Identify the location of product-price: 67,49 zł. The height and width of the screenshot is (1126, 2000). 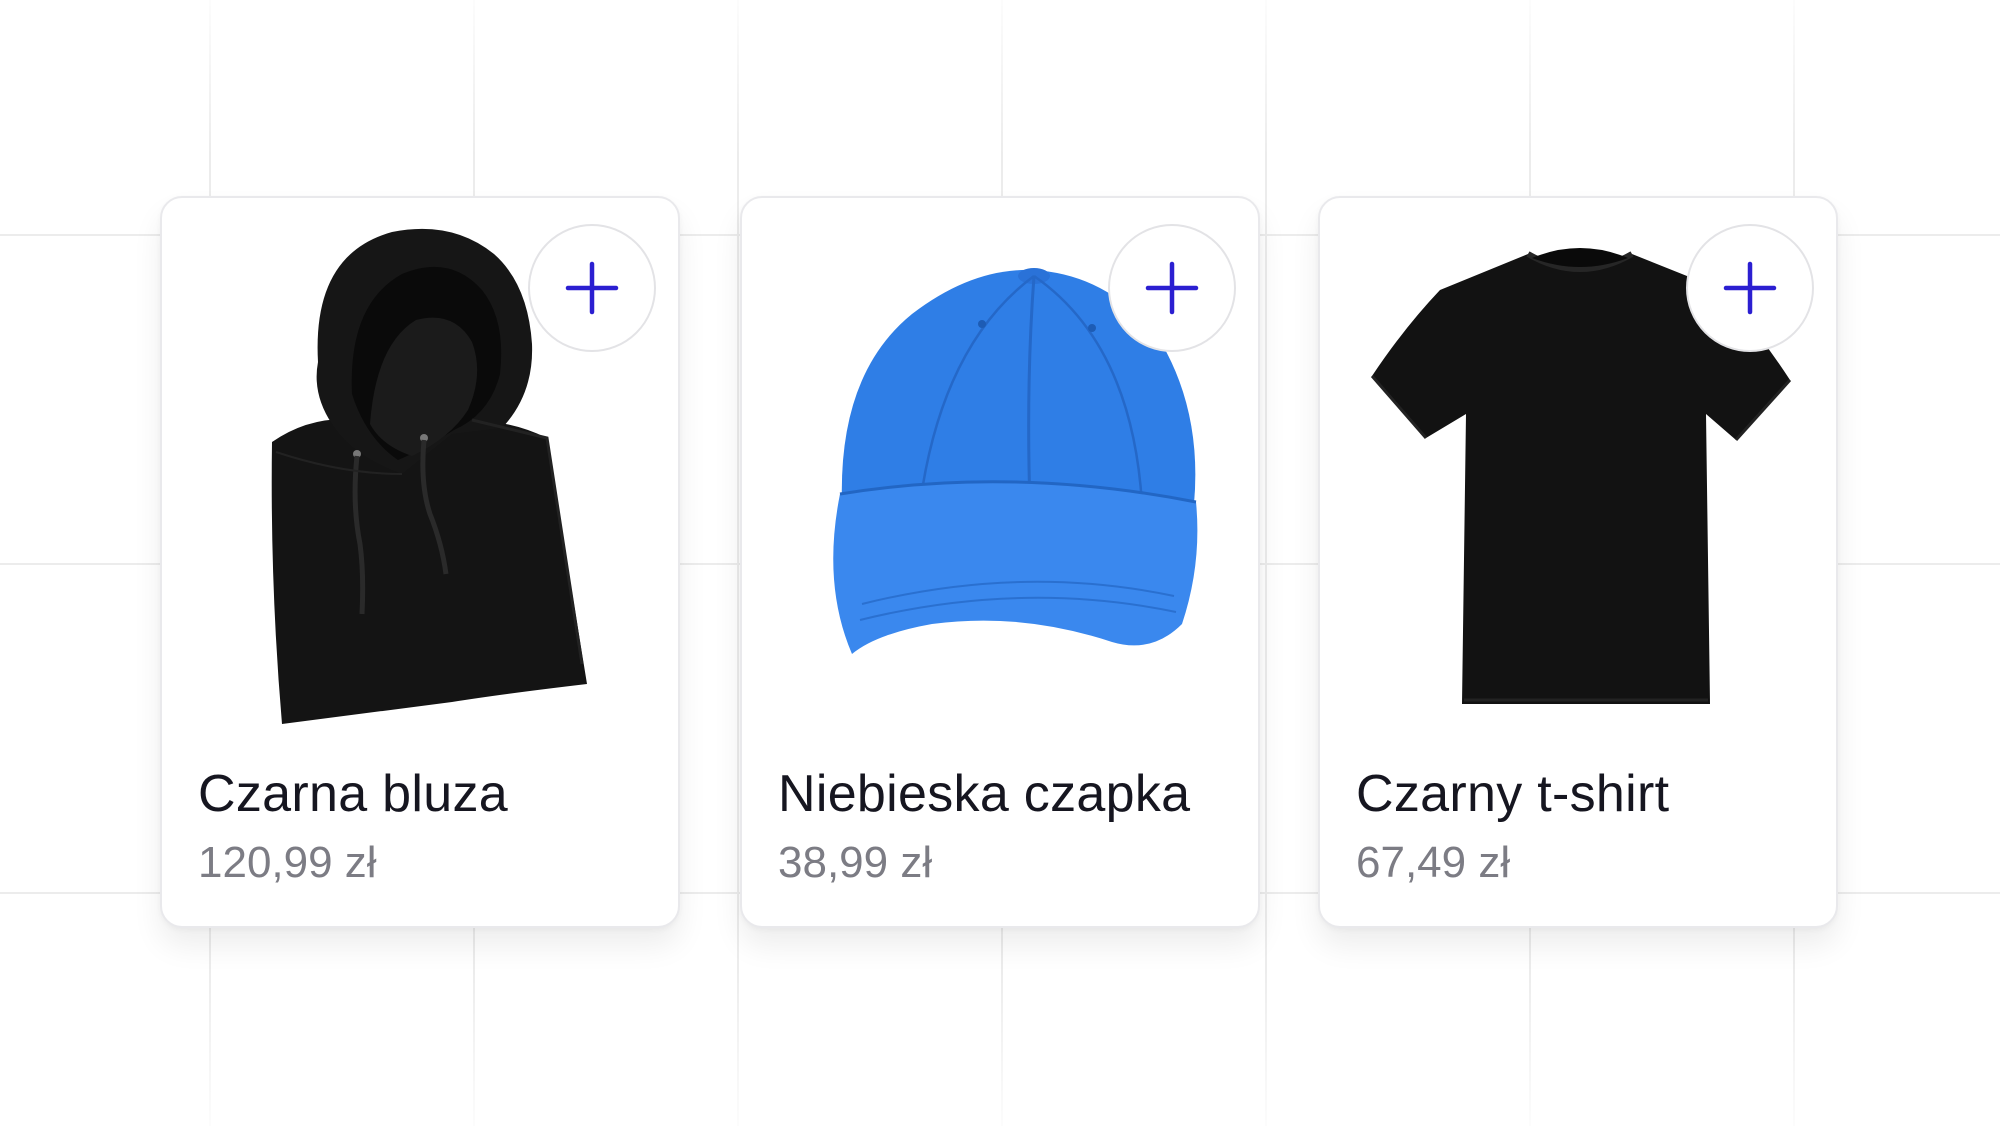
(1433, 862).